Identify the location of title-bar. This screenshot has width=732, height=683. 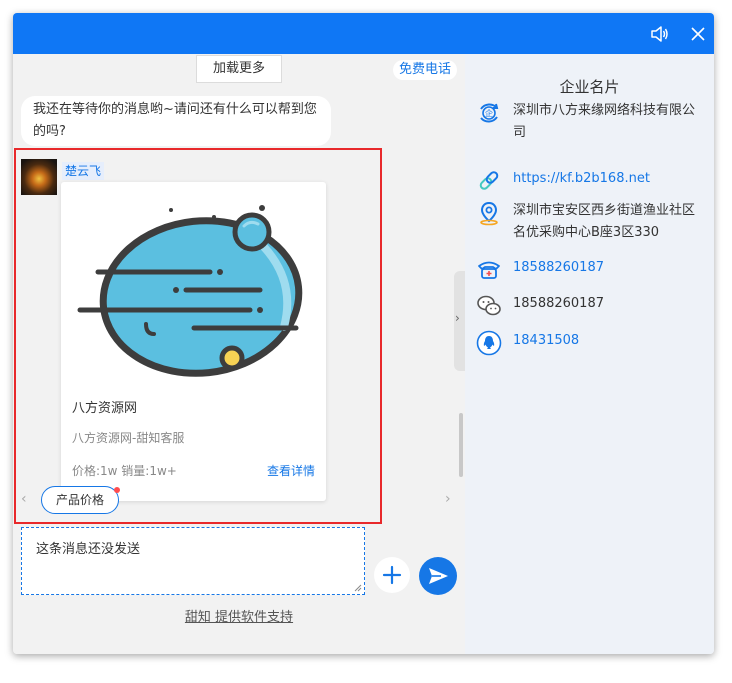
(363, 33).